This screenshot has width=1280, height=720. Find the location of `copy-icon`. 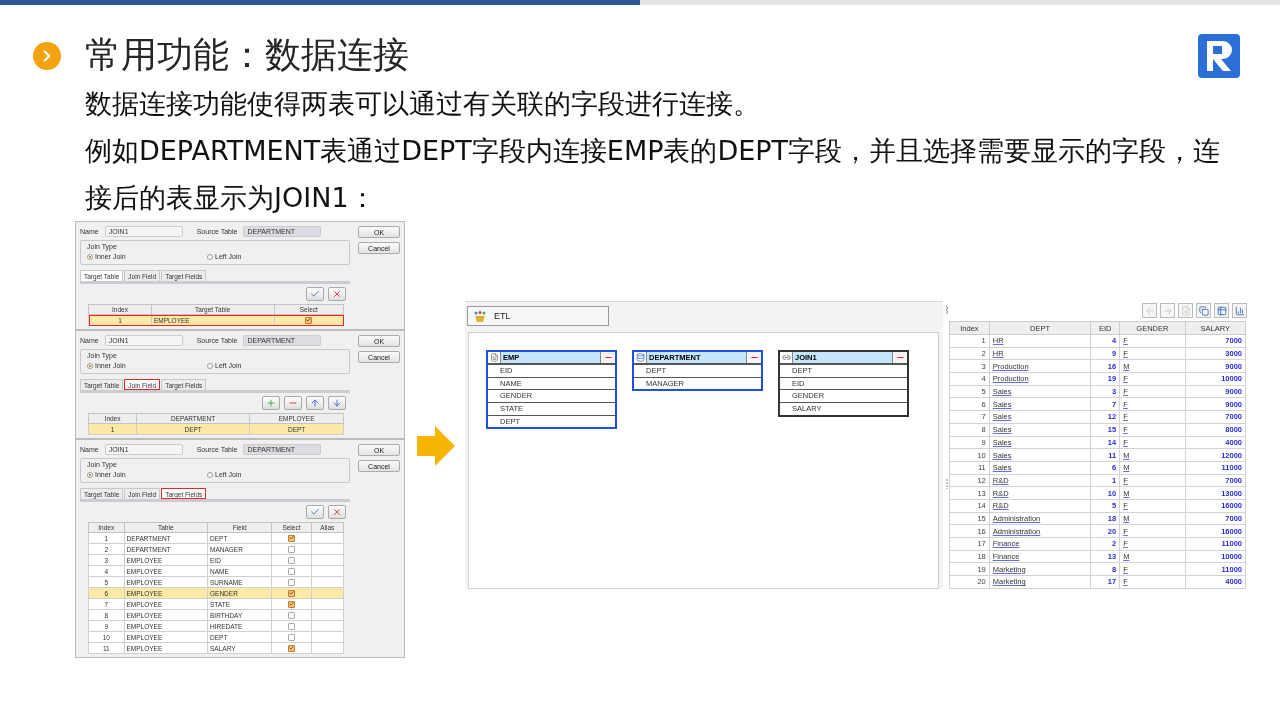

copy-icon is located at coordinates (1203, 310).